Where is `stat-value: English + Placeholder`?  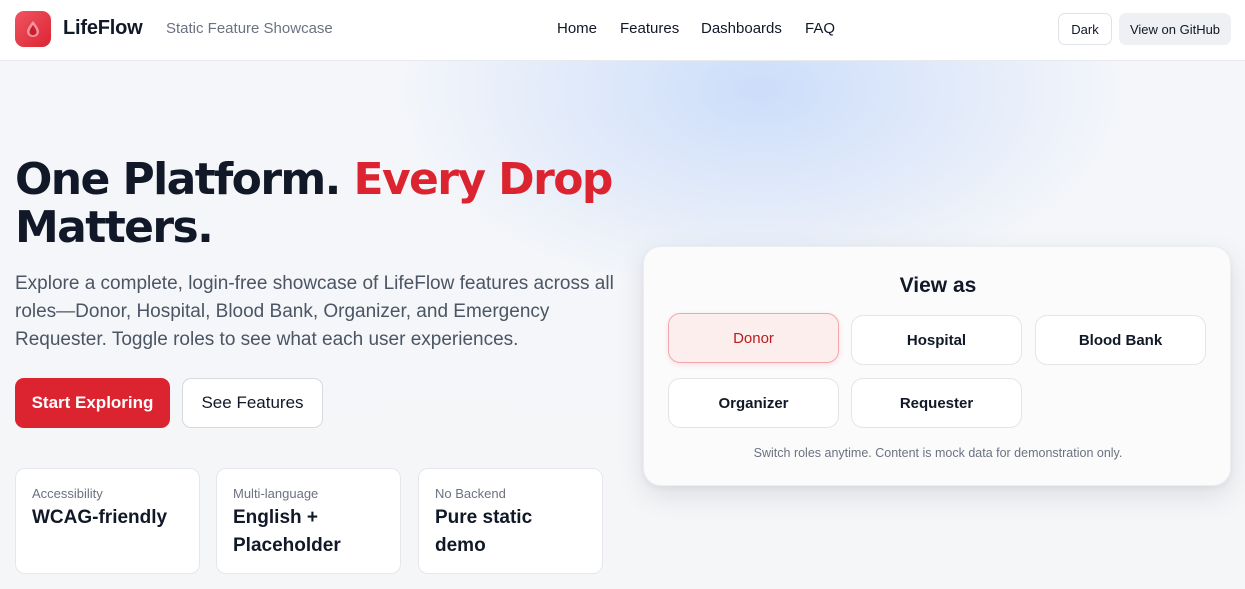
stat-value: English + Placeholder is located at coordinates (287, 531).